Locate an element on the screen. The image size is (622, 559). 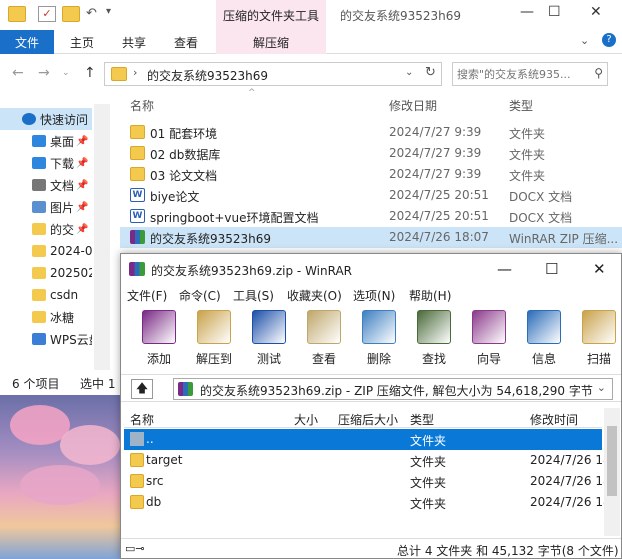
search-input is located at coordinates (523, 74).